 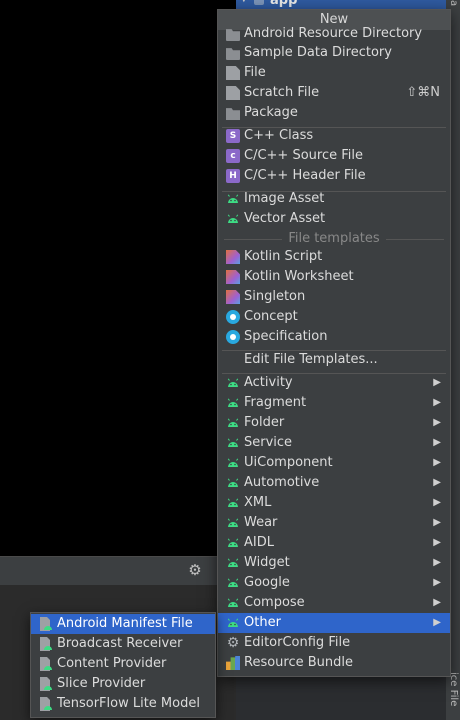 I want to click on menu-item-c-c-source-file: c C/C++ Source File, so click(x=334, y=156).